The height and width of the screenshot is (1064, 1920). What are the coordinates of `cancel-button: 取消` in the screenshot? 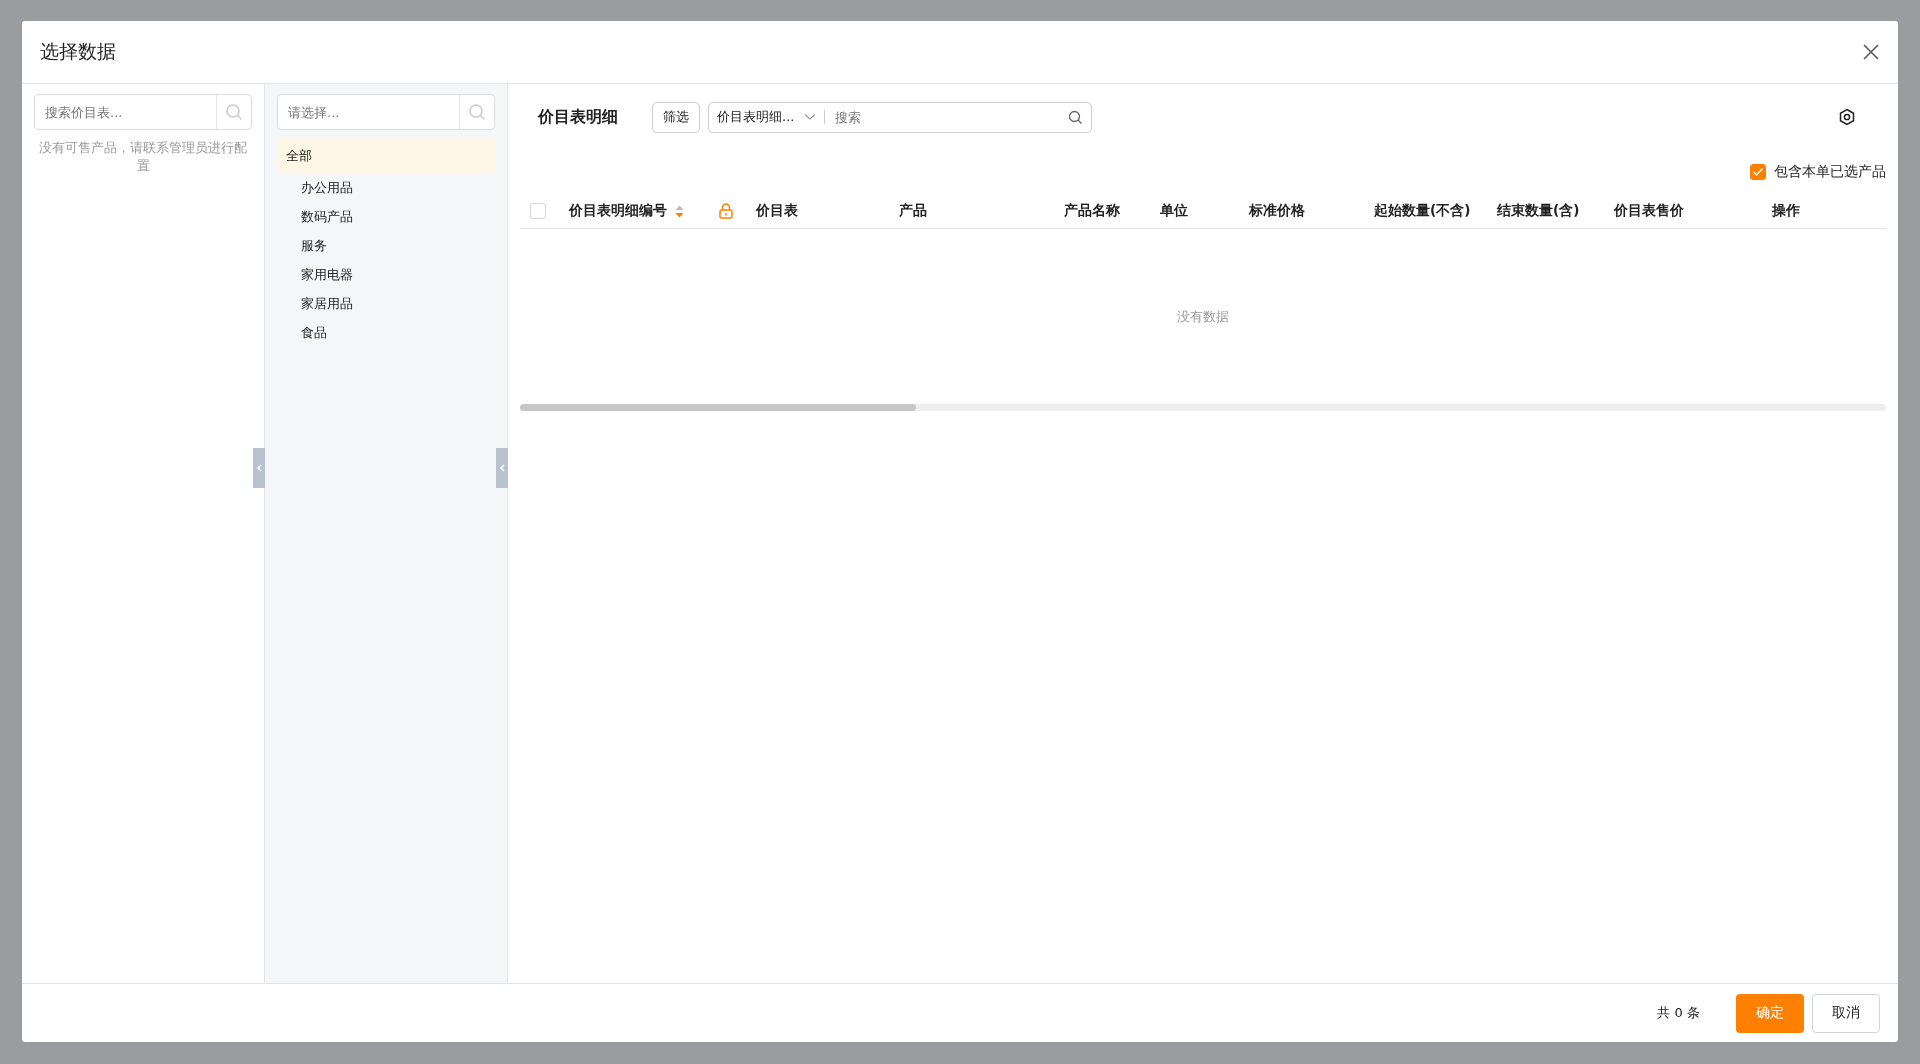 It's located at (1846, 1013).